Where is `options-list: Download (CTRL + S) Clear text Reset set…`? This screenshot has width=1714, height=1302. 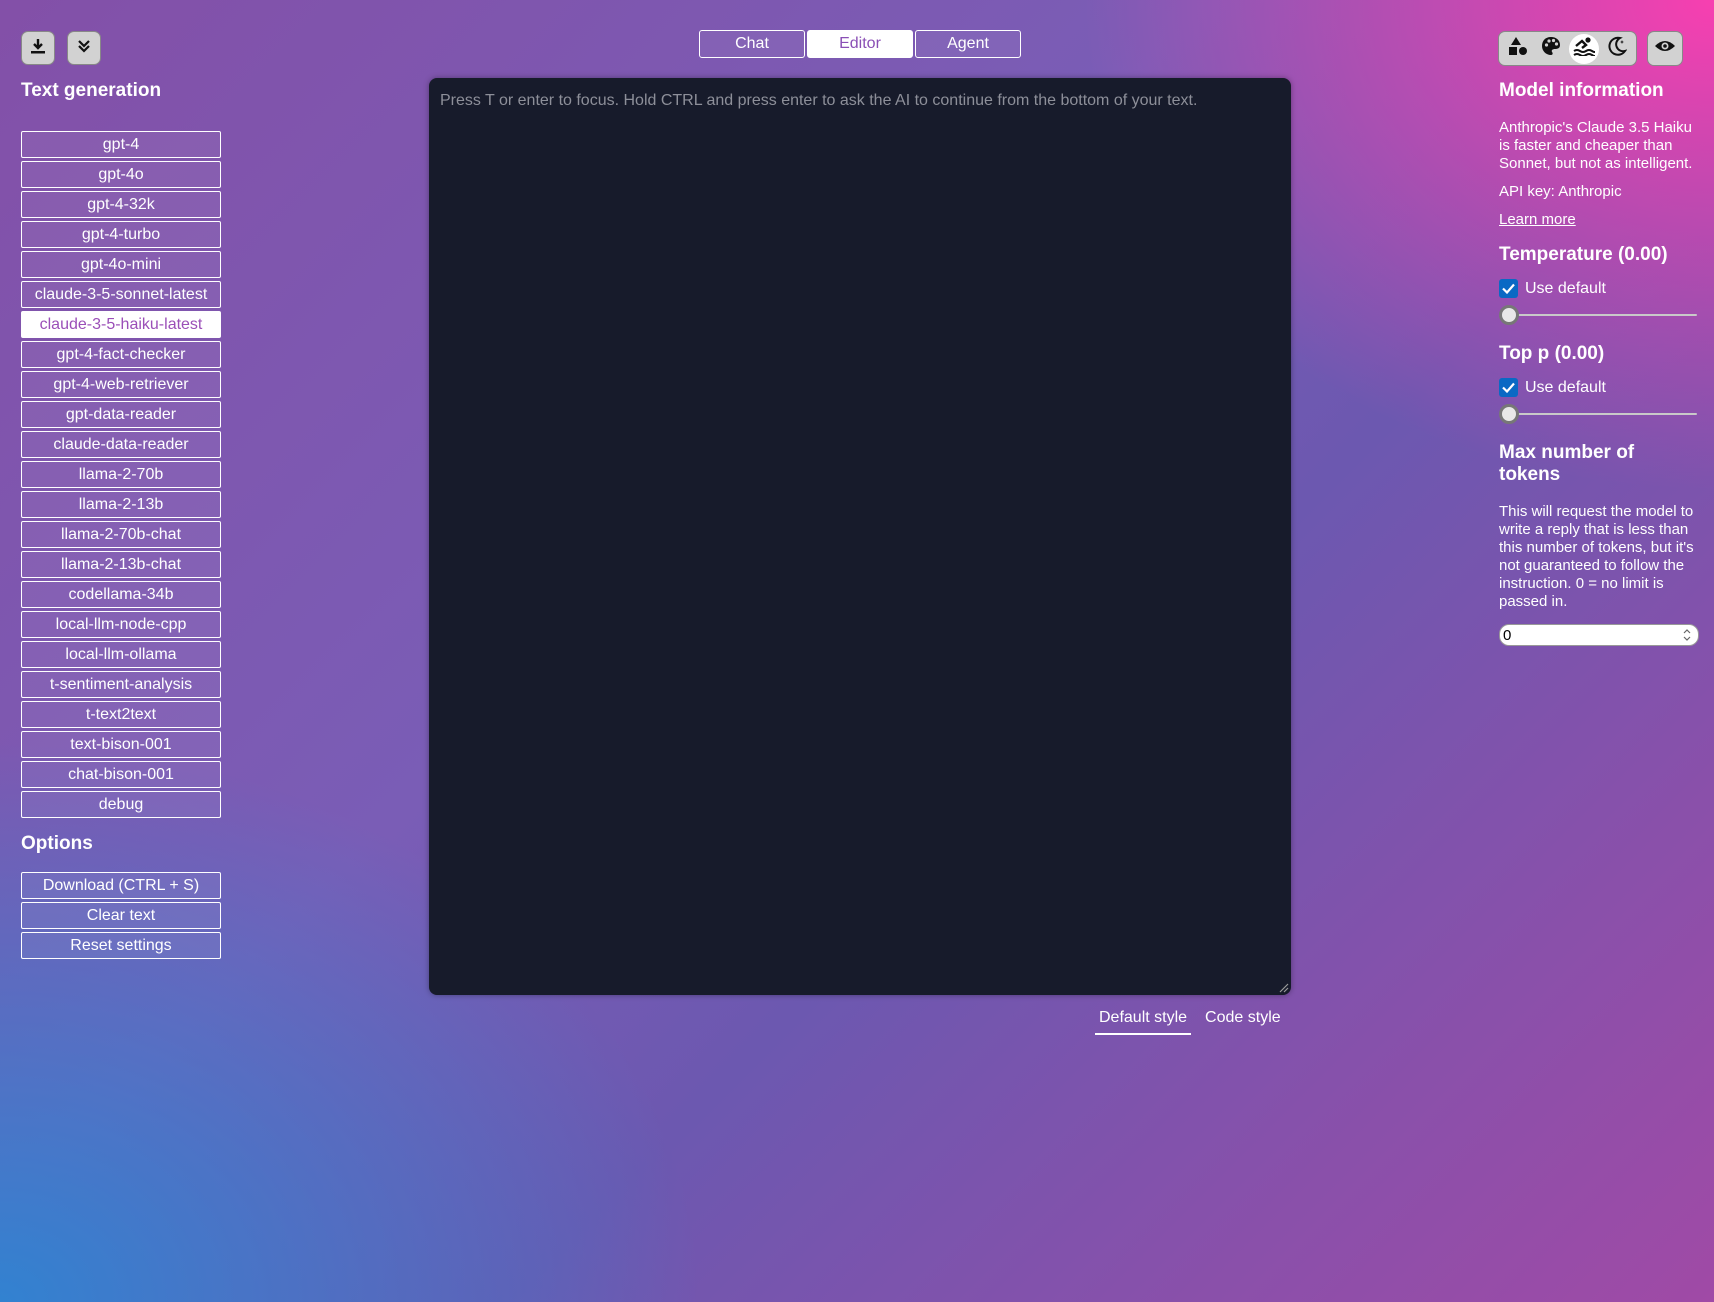 options-list: Download (CTRL + S) Clear text Reset set… is located at coordinates (121, 917).